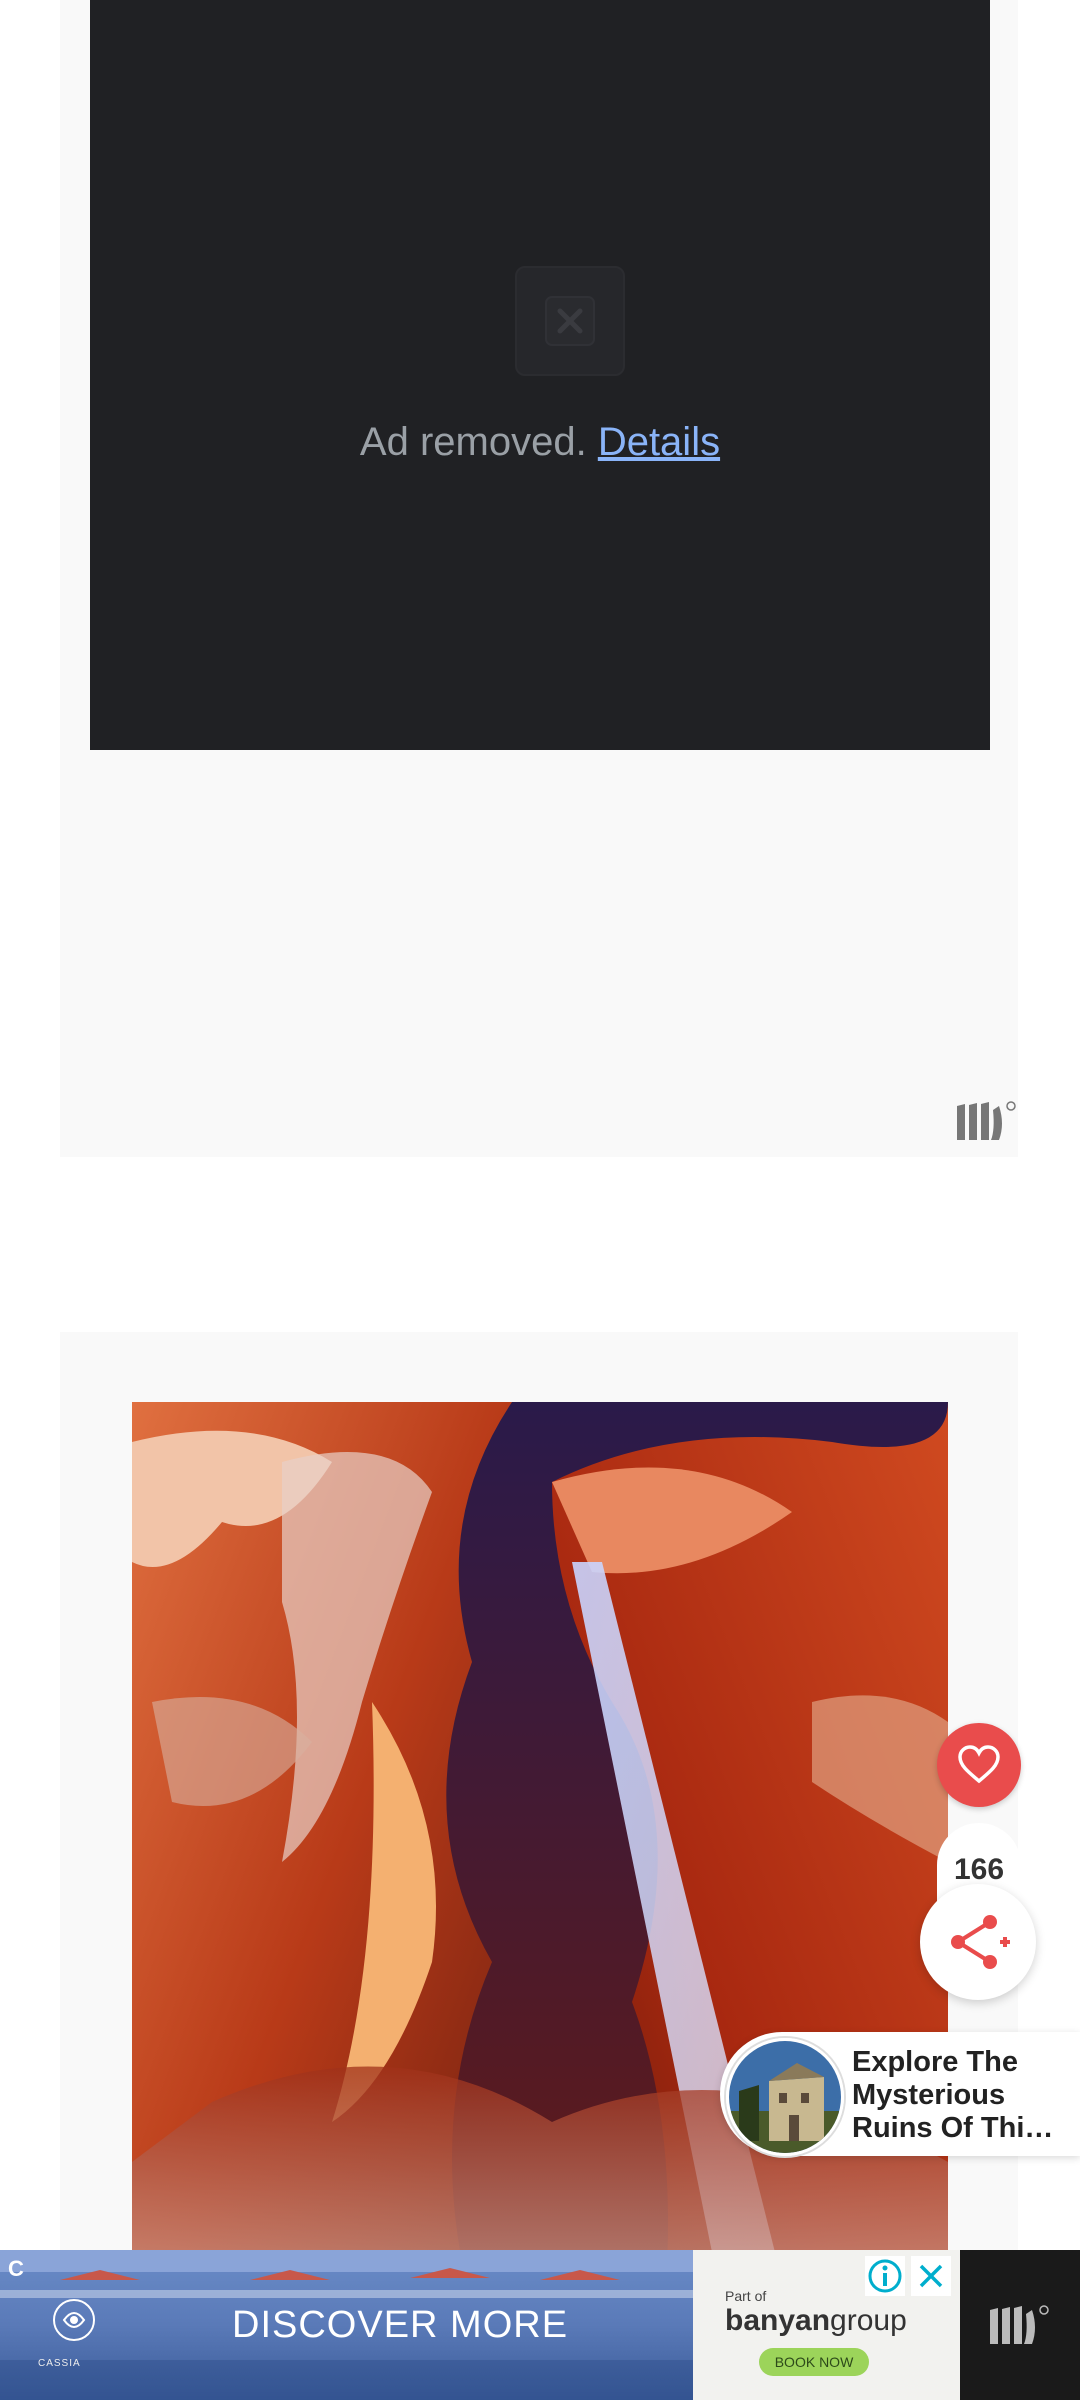  Describe the element at coordinates (979, 1869) in the screenshot. I see `like-count: 166` at that location.